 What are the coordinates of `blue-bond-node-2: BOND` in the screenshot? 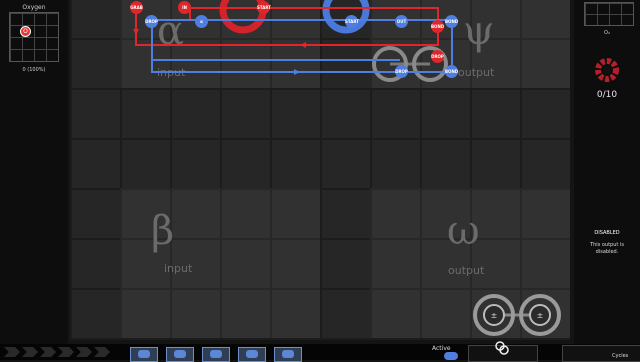 It's located at (451, 71).